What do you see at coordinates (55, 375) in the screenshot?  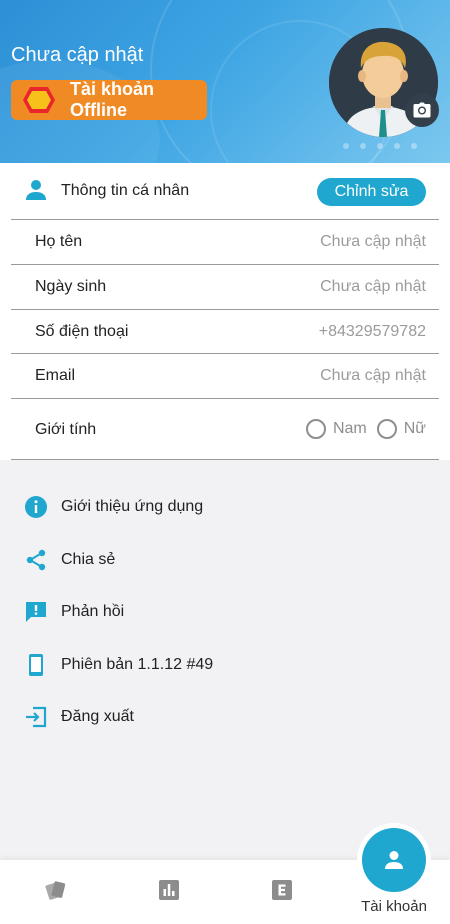 I see `field-label: Email` at bounding box center [55, 375].